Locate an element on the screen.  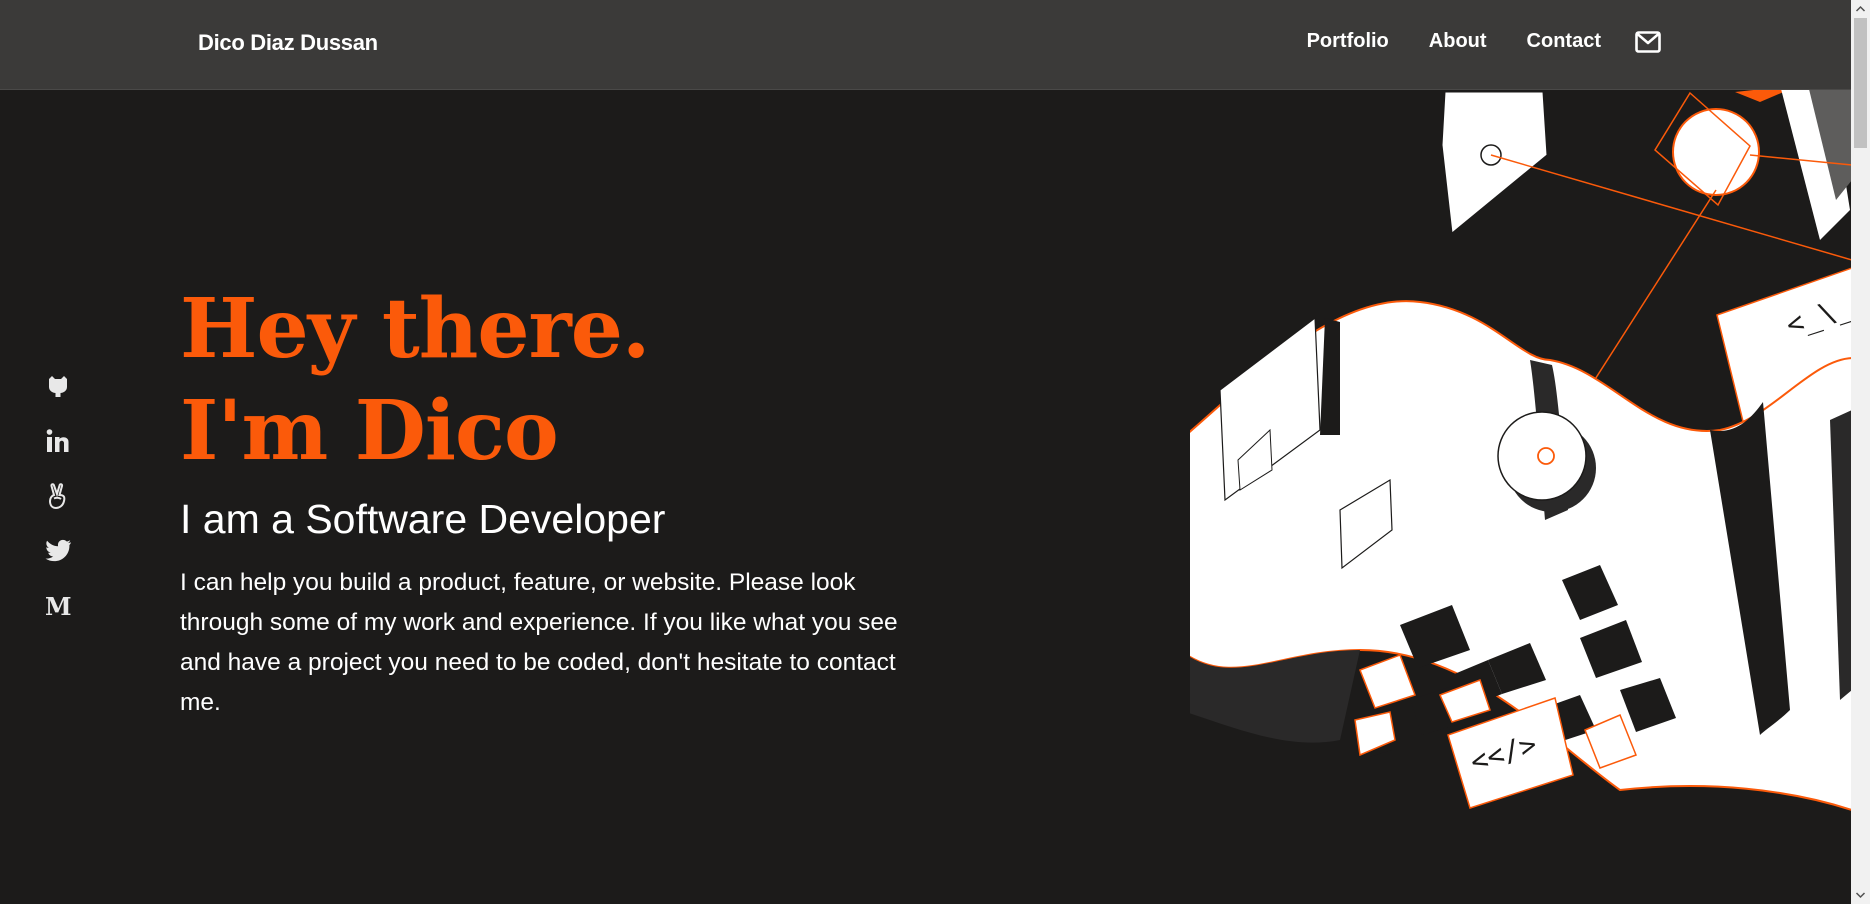
linkedin-icon is located at coordinates (58, 441).